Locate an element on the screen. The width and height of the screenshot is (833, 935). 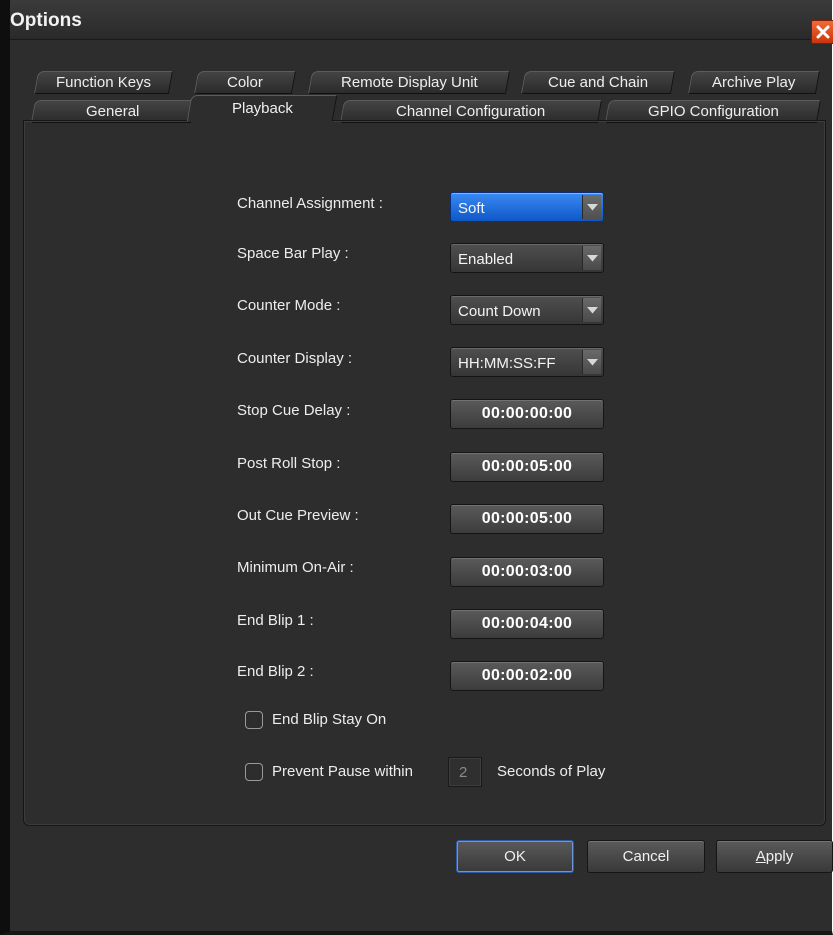
tab-label: Channel Configuration is located at coordinates (471, 111).